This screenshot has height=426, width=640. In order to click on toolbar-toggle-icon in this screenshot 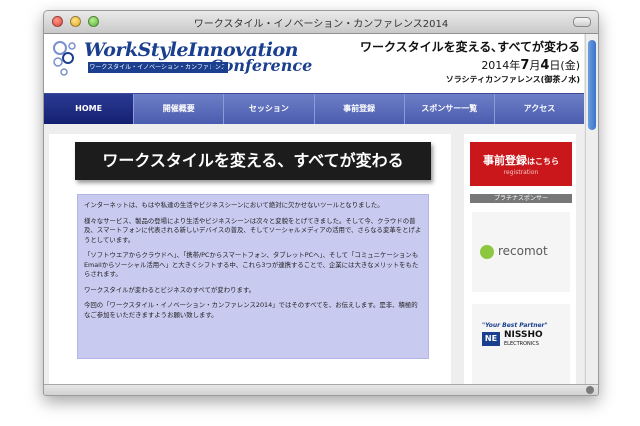, I will do `click(582, 22)`.